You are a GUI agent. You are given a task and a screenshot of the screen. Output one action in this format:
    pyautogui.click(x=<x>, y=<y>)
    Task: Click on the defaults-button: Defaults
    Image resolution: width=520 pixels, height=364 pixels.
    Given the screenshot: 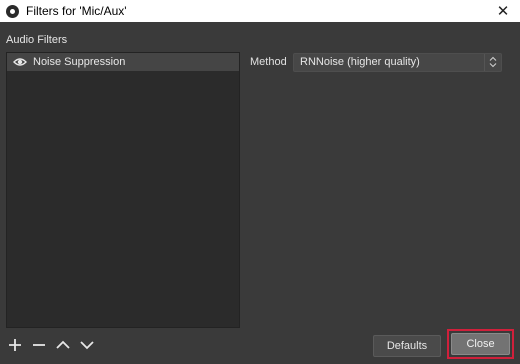 What is the action you would take?
    pyautogui.click(x=407, y=346)
    